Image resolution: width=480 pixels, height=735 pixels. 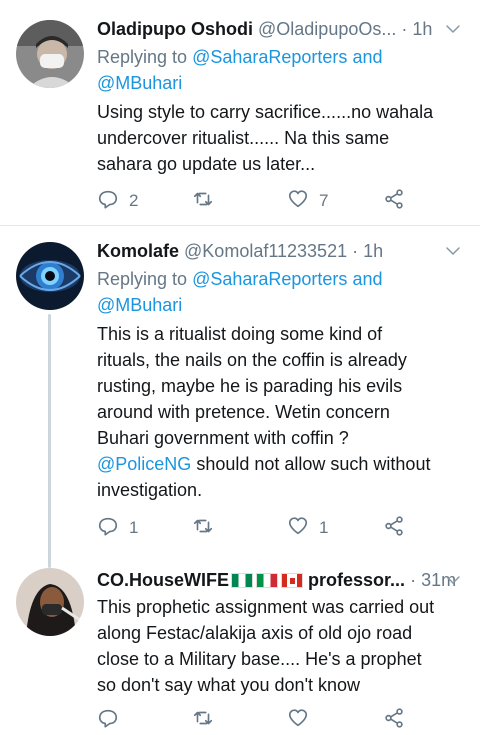 I want to click on tweet-actions, so click(x=262, y=720).